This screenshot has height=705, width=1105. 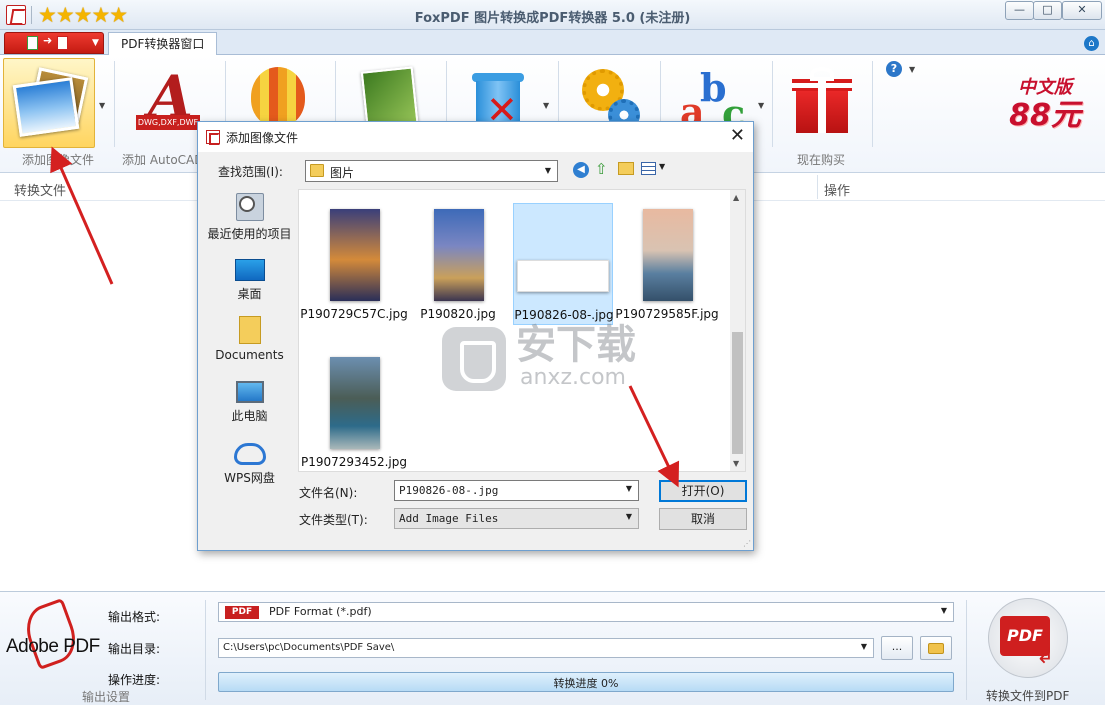 What do you see at coordinates (747, 543) in the screenshot?
I see `resize-grip-icon: ⋰` at bounding box center [747, 543].